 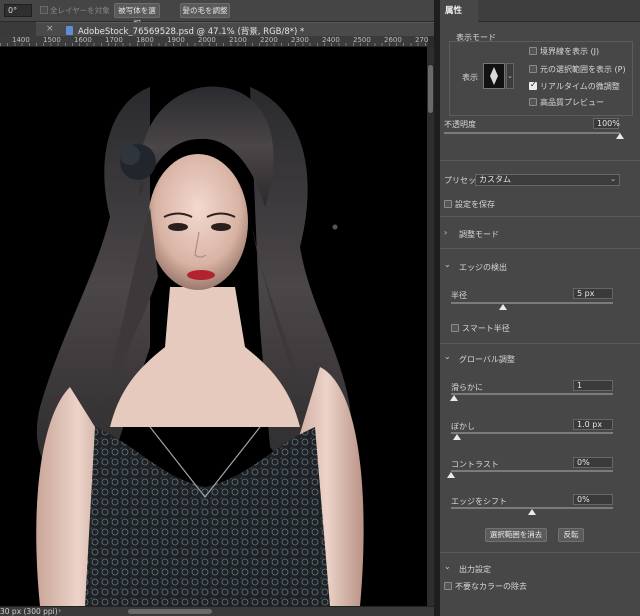 What do you see at coordinates (593, 385) in the screenshot?
I see `smooth-field: 1` at bounding box center [593, 385].